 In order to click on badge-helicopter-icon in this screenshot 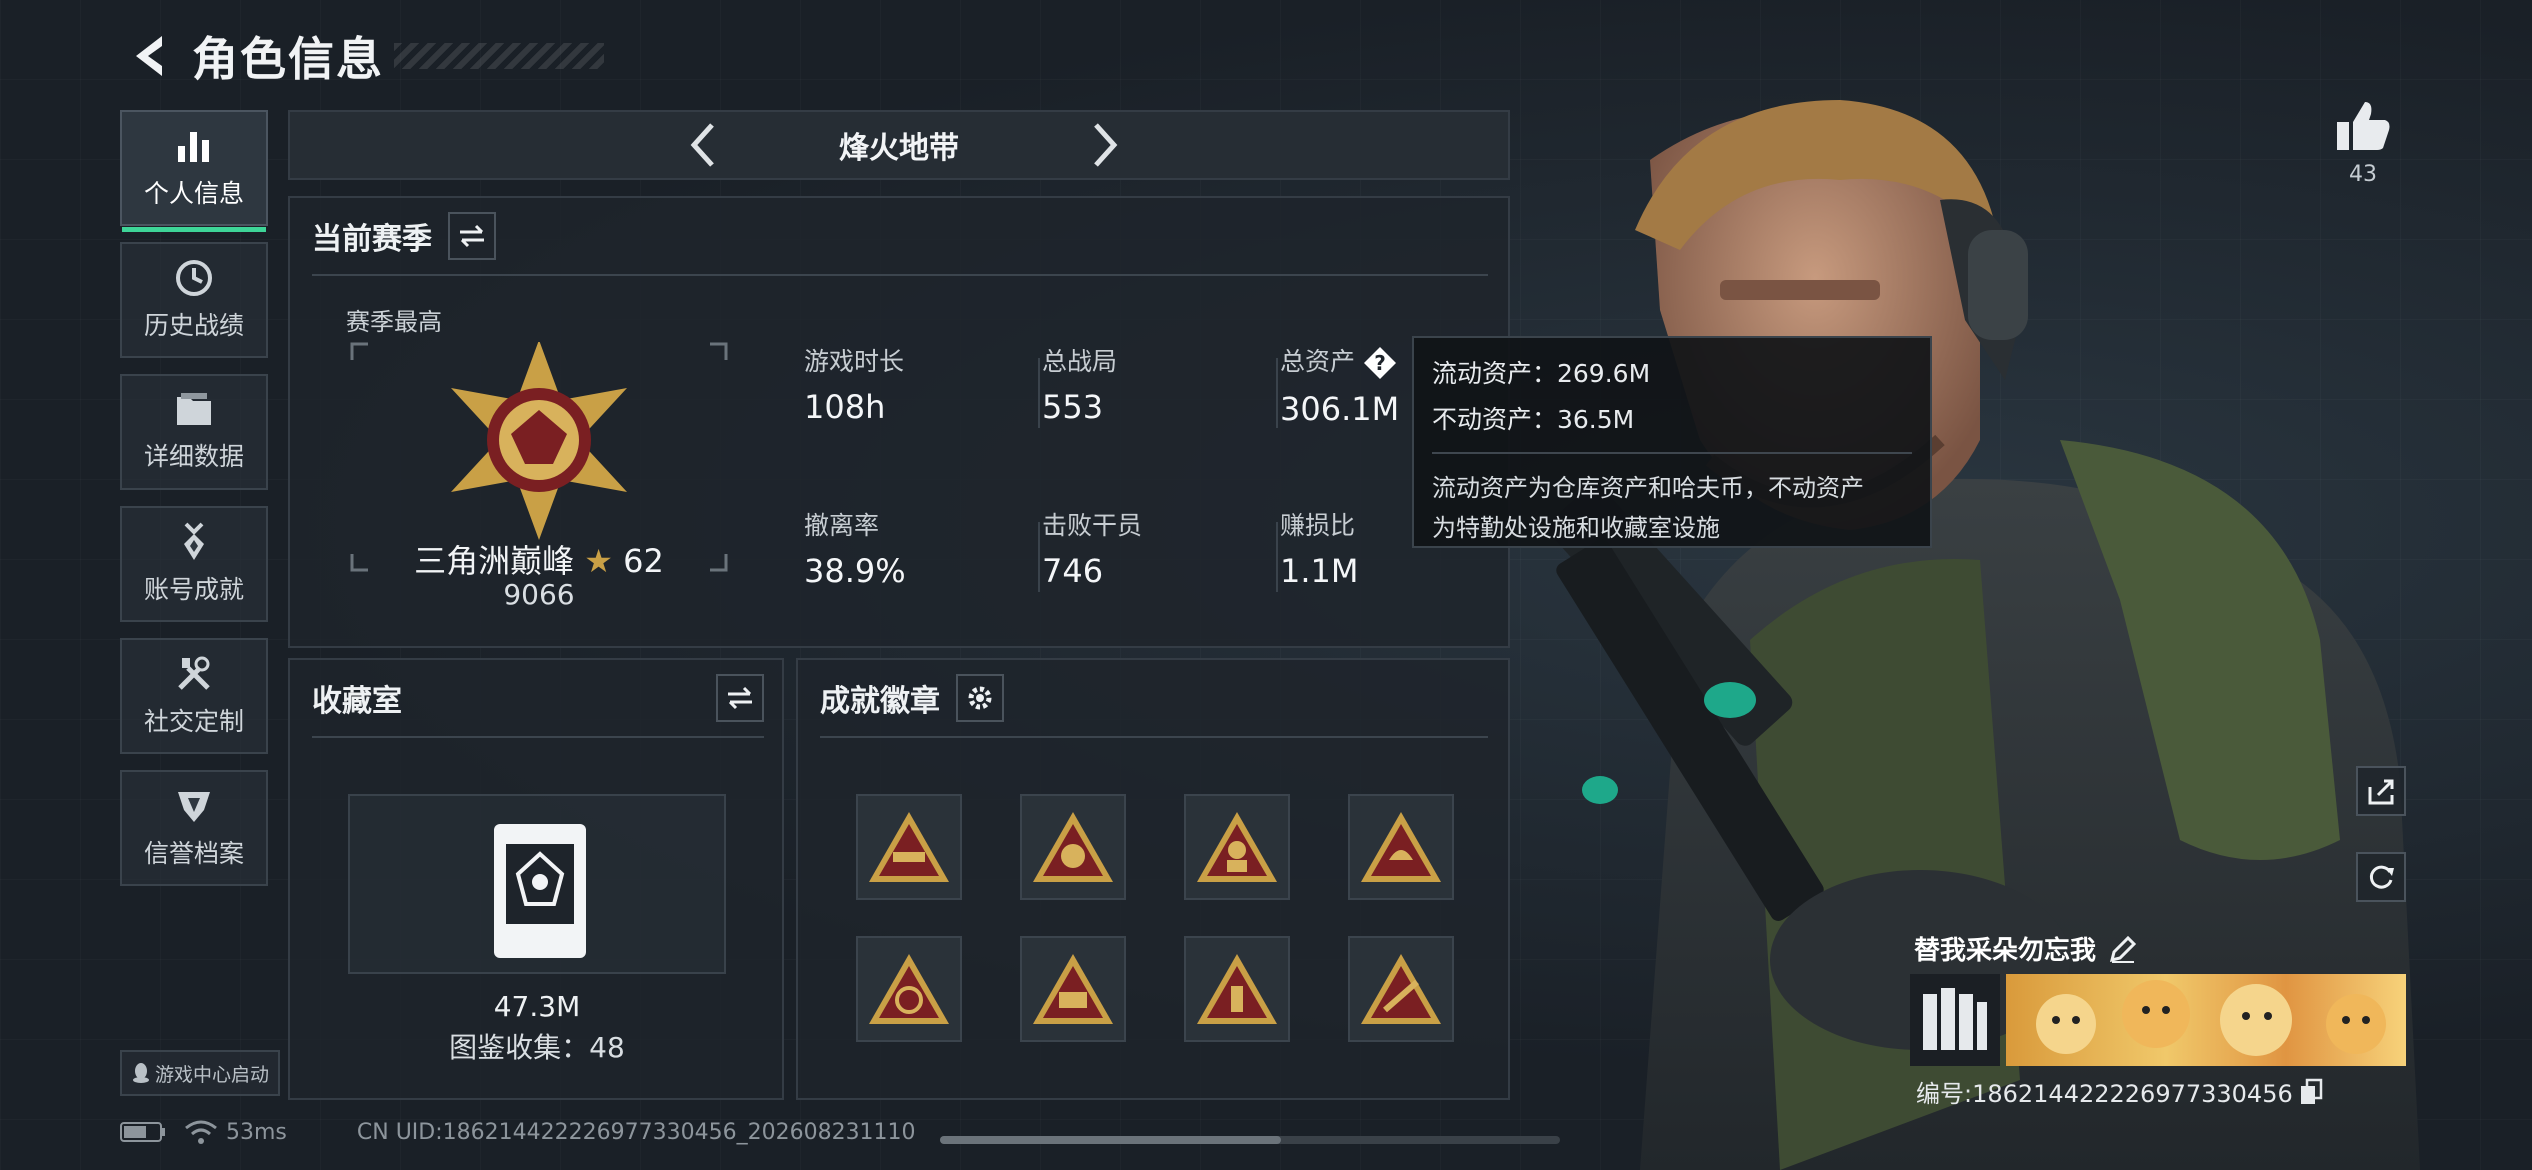, I will do `click(909, 847)`.